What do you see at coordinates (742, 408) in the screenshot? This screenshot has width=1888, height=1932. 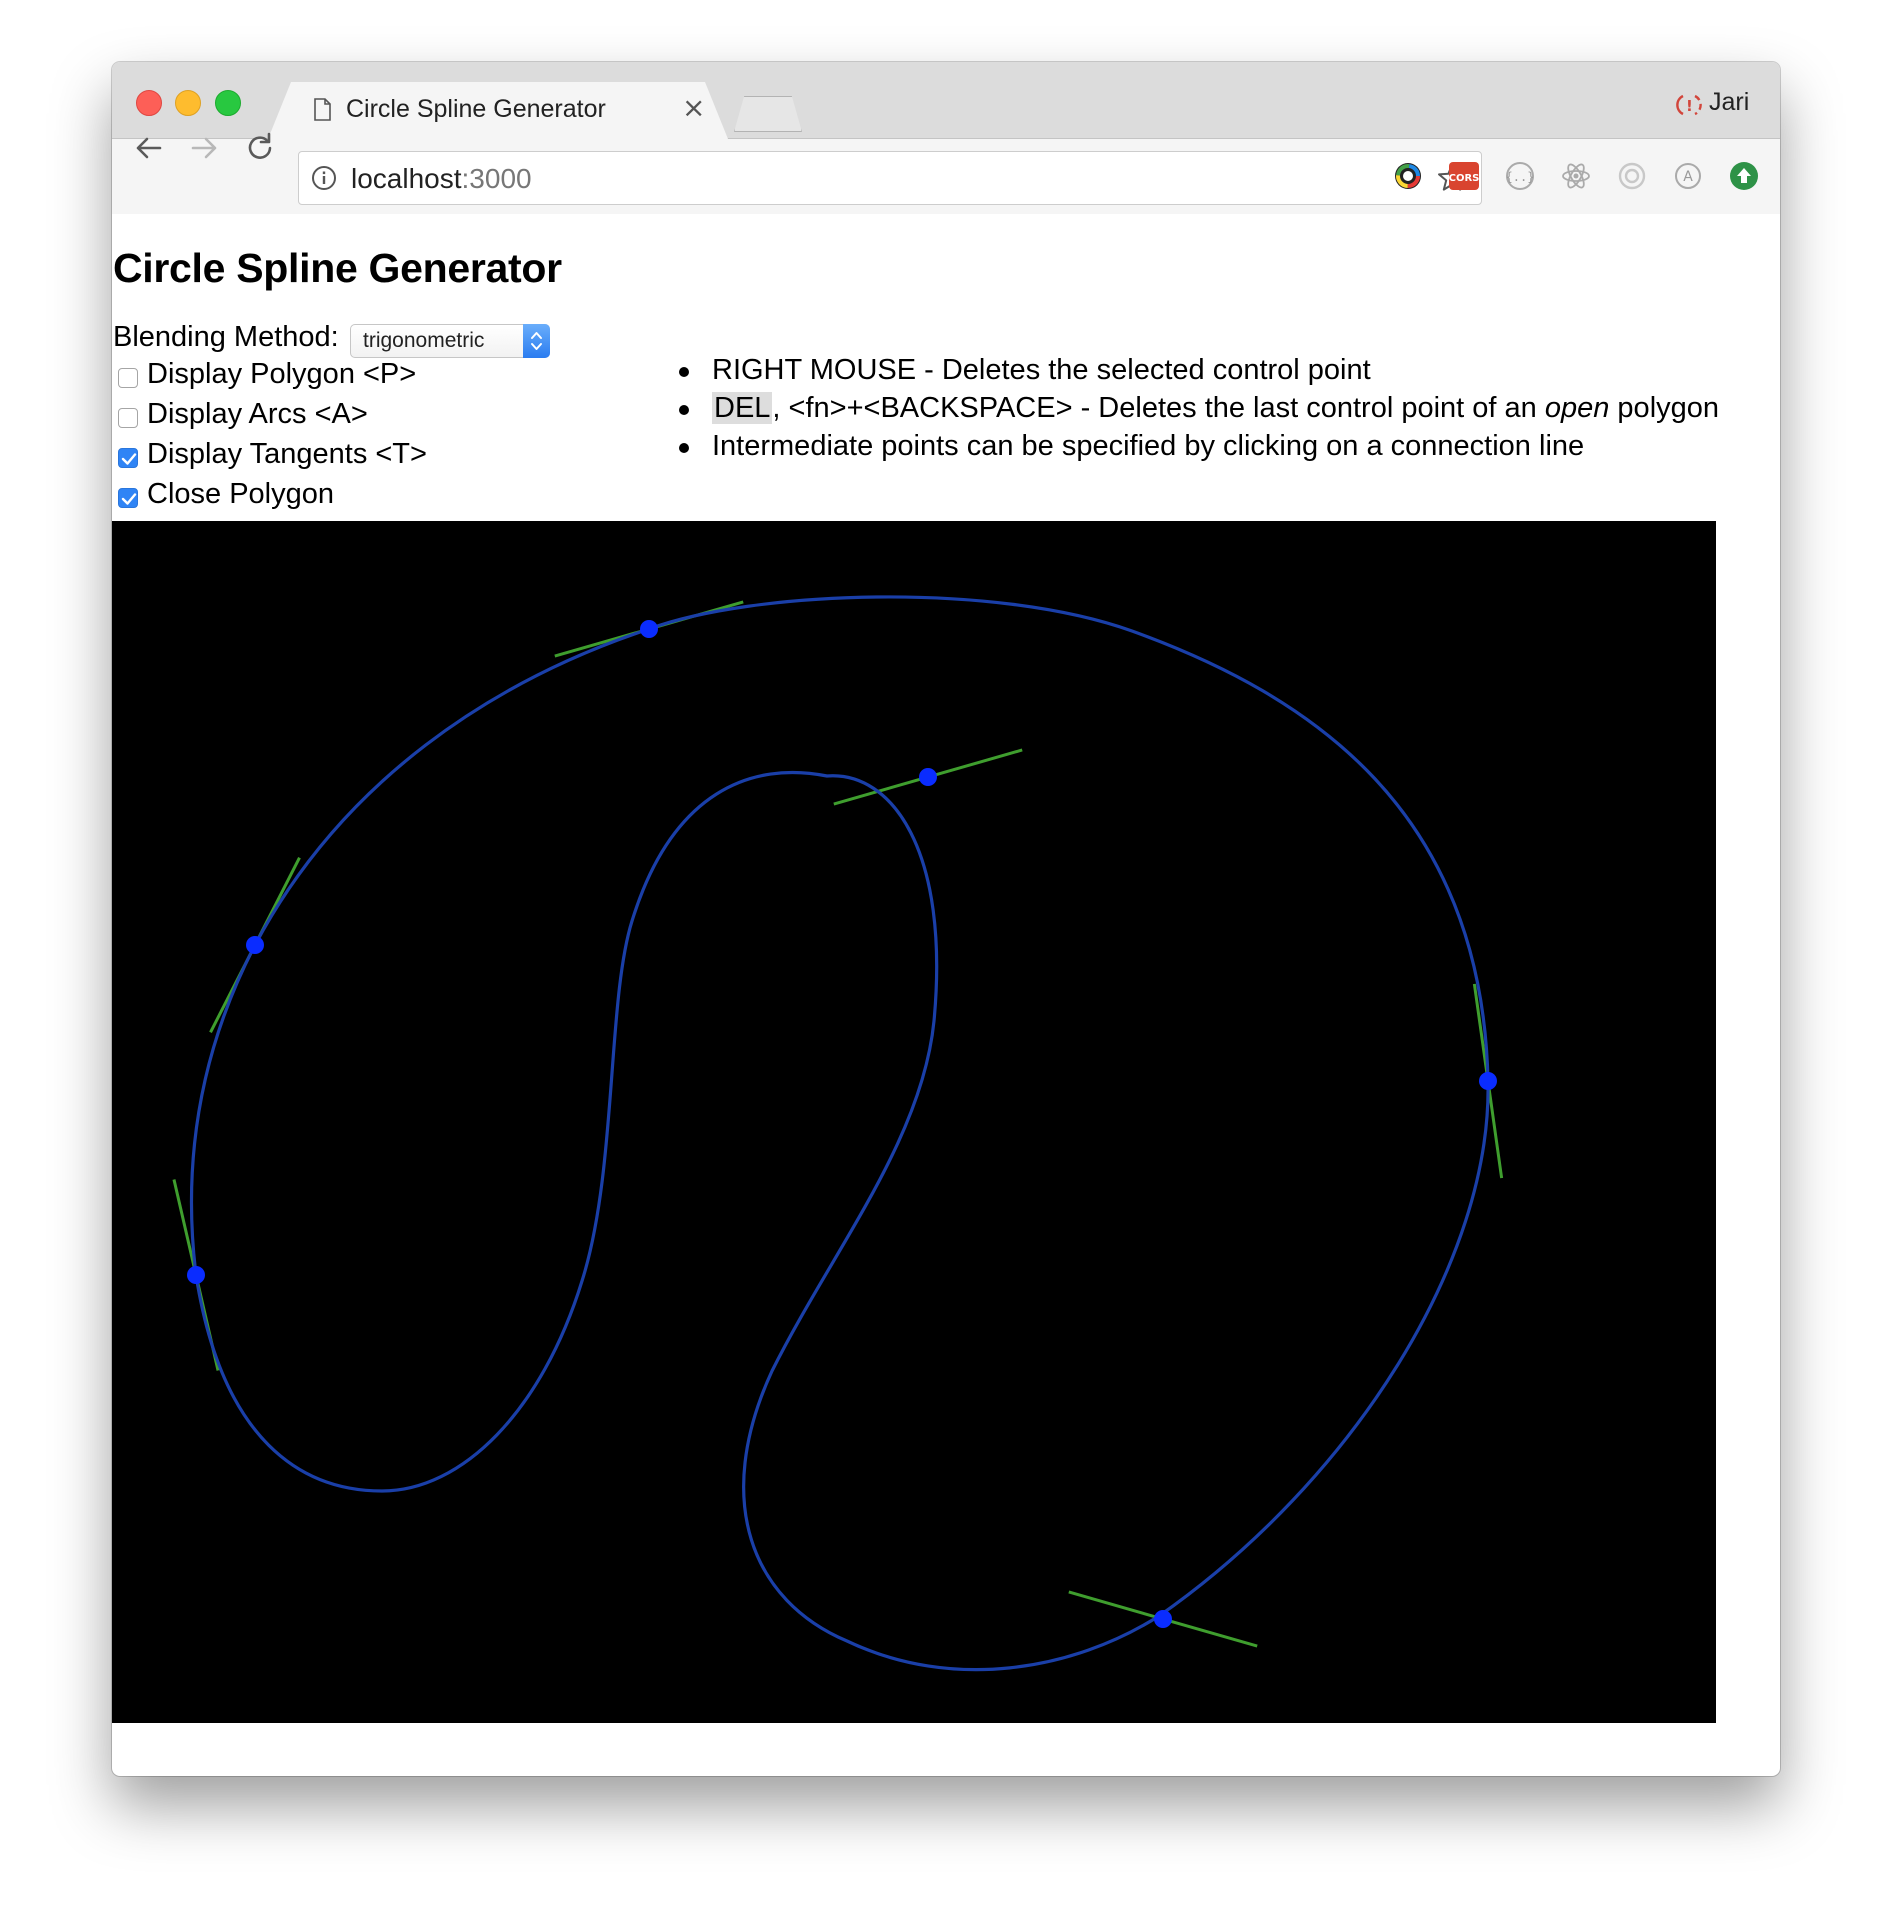 I see `del-key: DEL` at bounding box center [742, 408].